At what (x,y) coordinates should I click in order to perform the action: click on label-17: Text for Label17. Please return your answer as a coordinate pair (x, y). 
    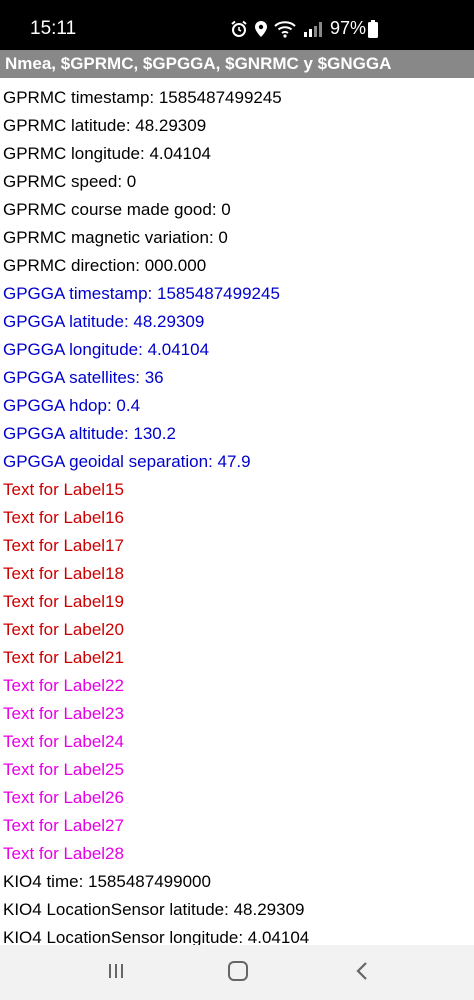
    Looking at the image, I should click on (63, 545).